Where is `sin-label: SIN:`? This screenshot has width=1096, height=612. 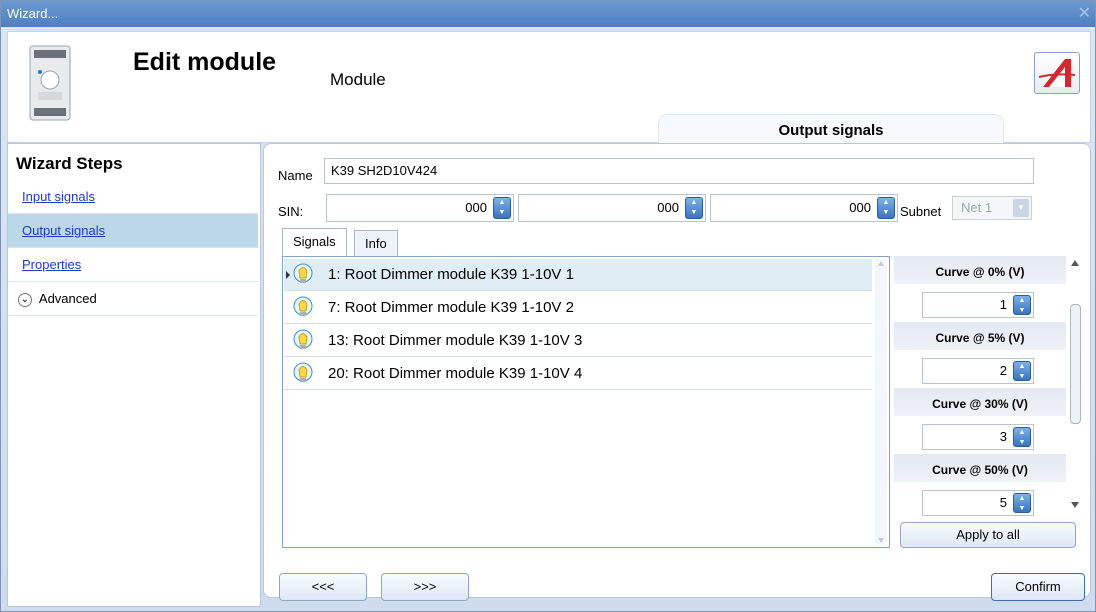 sin-label: SIN: is located at coordinates (291, 211).